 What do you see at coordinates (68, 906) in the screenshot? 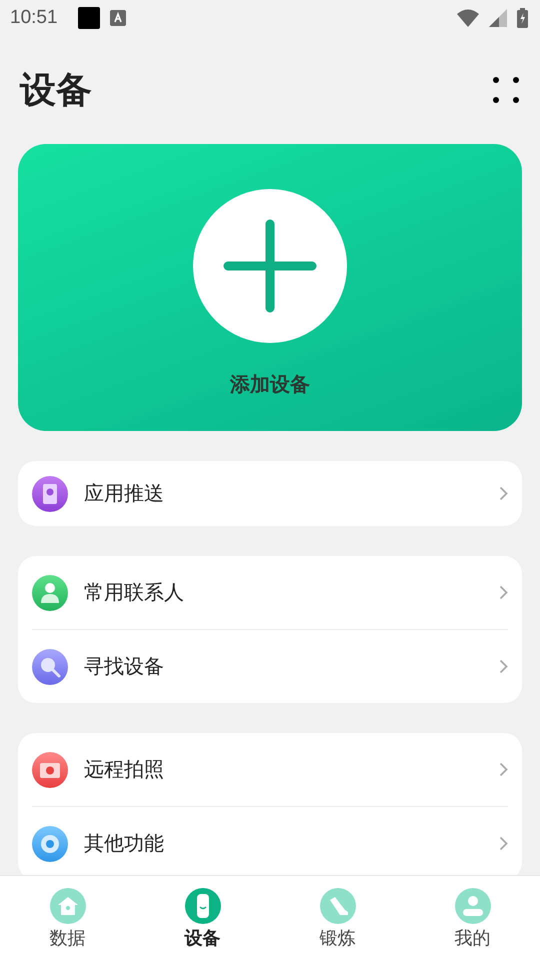
I see `home-icon` at bounding box center [68, 906].